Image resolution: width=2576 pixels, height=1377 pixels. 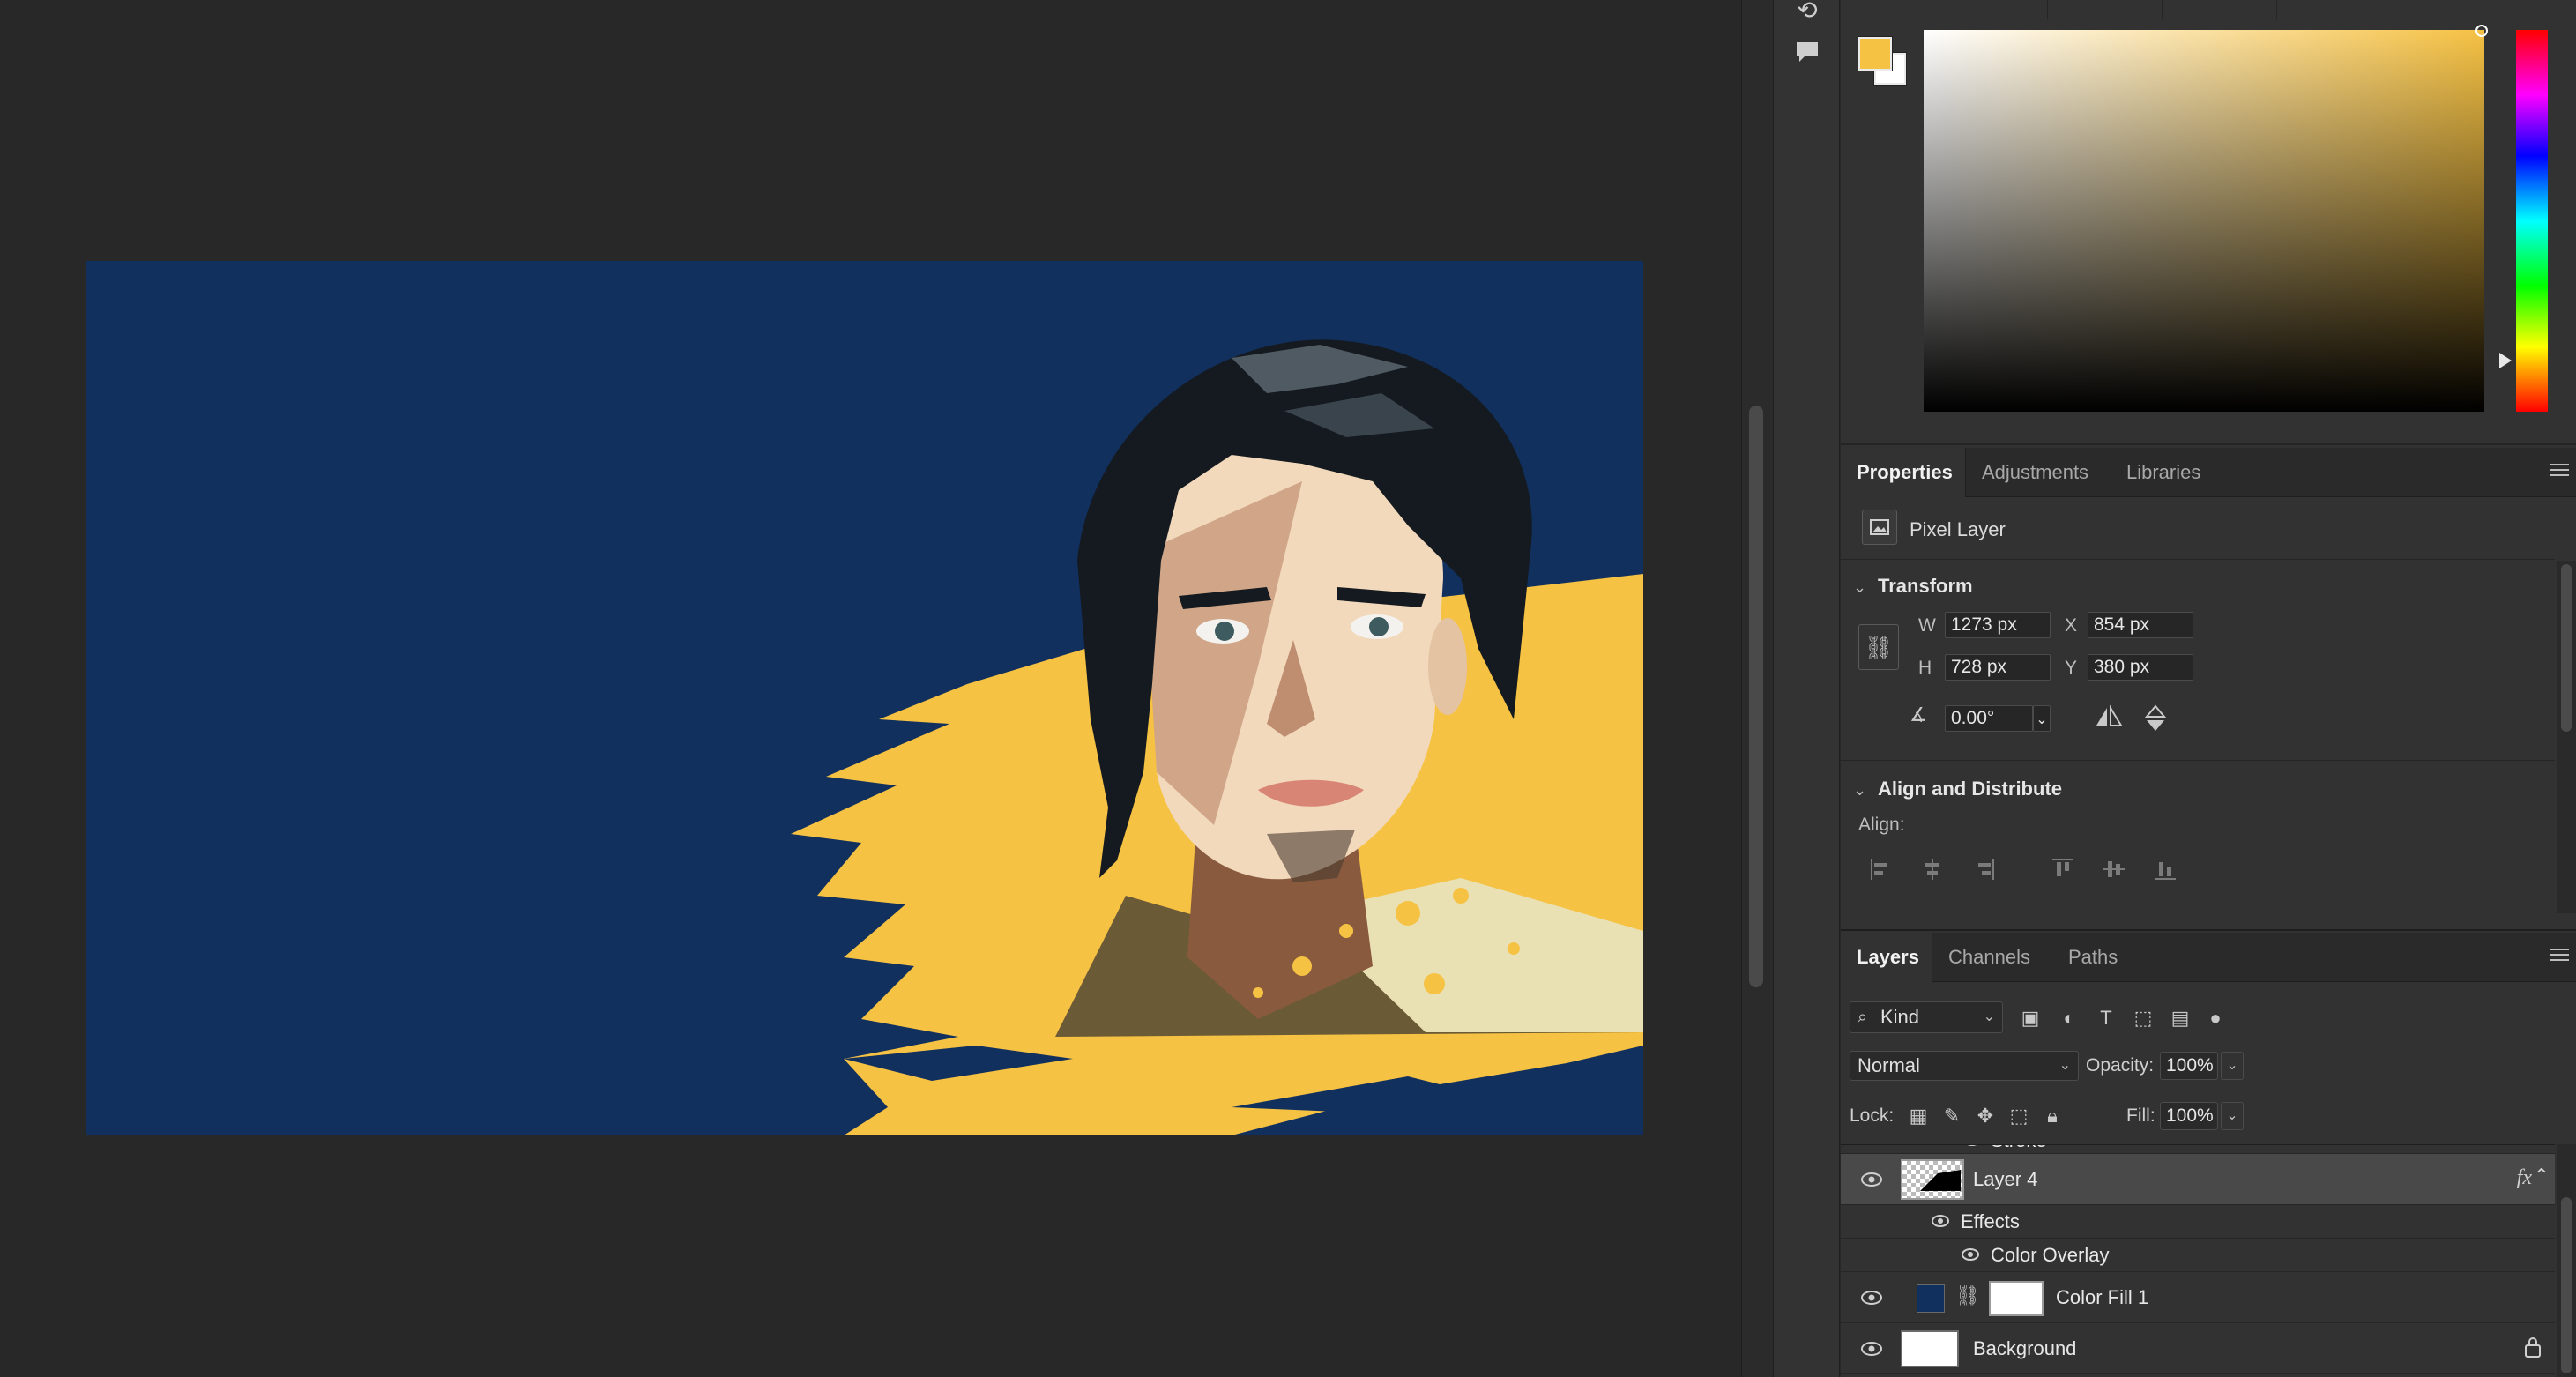 I want to click on align-horizontal-centers-icon, so click(x=1933, y=869).